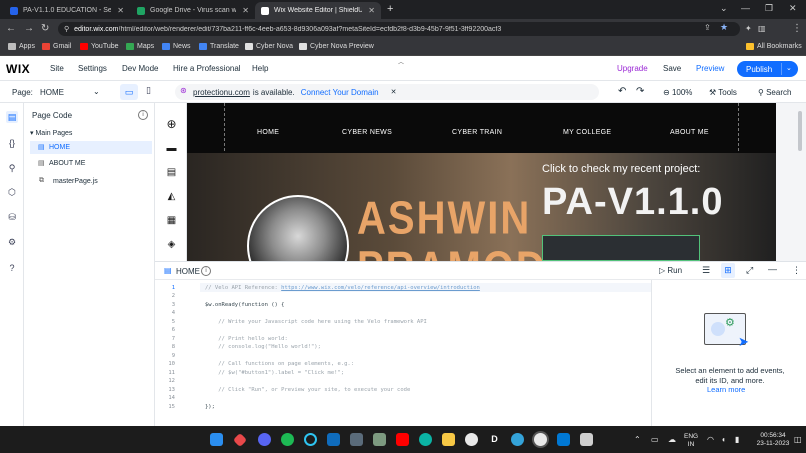 The width and height of the screenshot is (806, 453). I want to click on wifi-icon: ◠, so click(710, 439).